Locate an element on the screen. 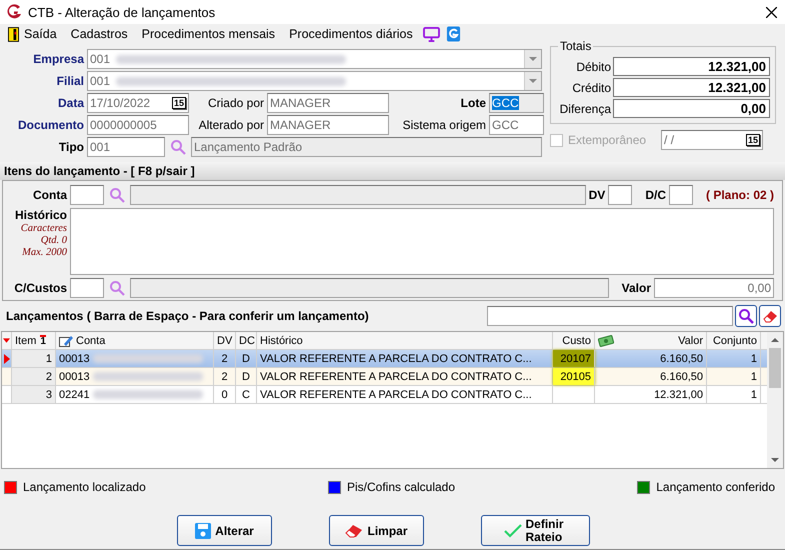  search-button is located at coordinates (746, 316).